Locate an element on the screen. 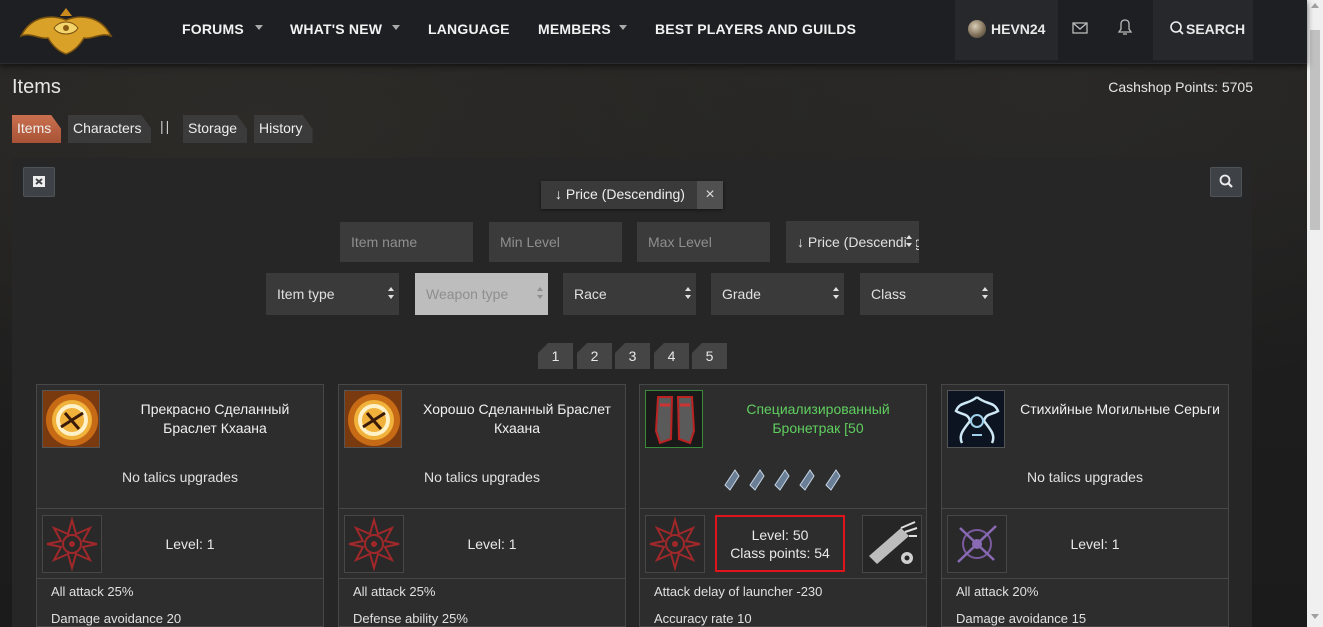 The width and height of the screenshot is (1323, 627). alerts-button is located at coordinates (1125, 29).